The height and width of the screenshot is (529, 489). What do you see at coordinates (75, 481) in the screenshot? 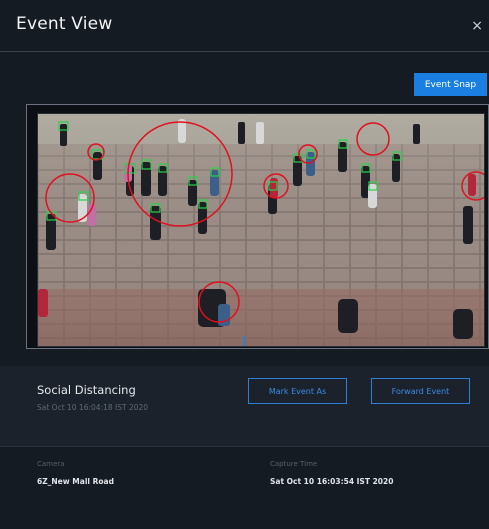
I see `camera-value: 6Z_New Mall Road` at bounding box center [75, 481].